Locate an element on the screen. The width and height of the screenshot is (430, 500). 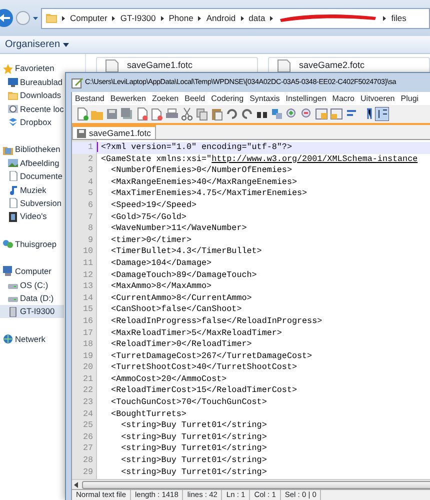
menu-item: Instellingen is located at coordinates (306, 98).